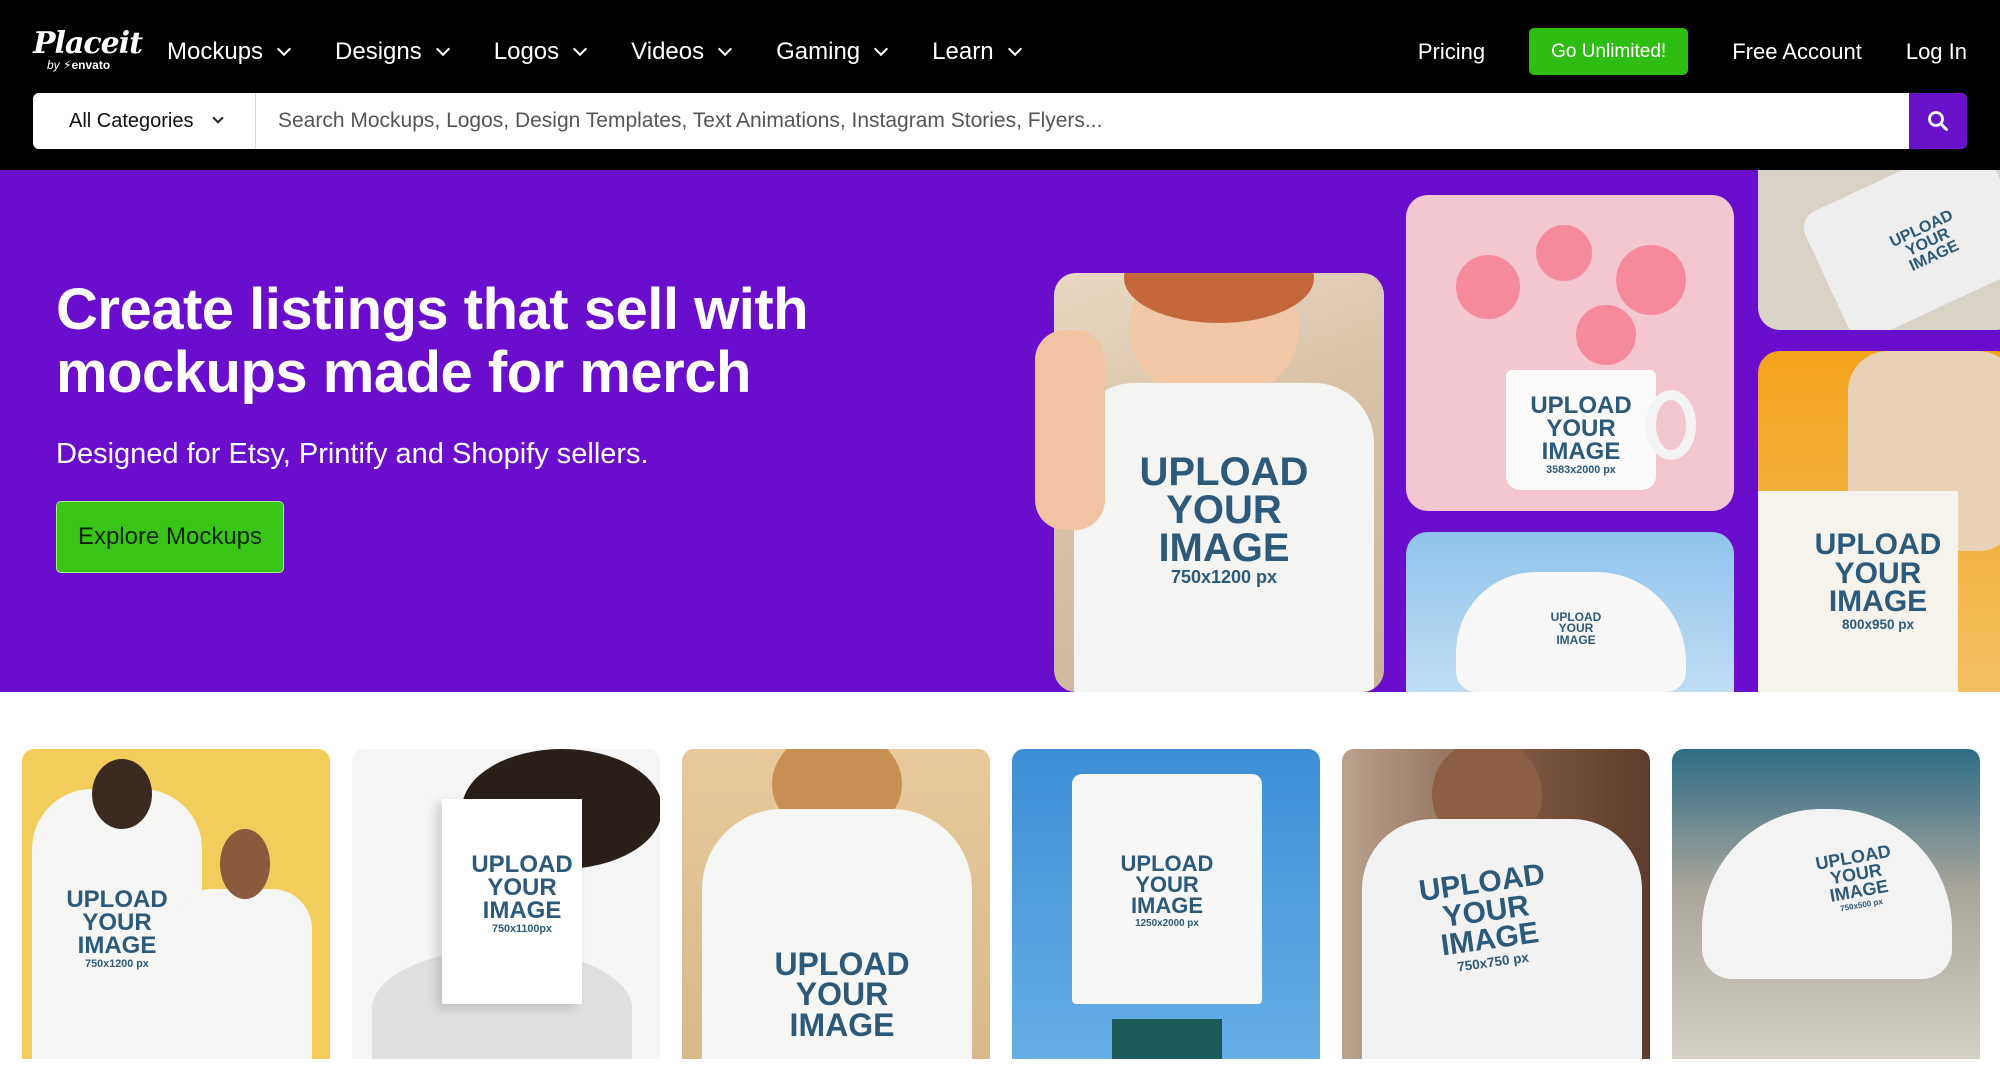 This screenshot has height=1079, width=2000. I want to click on logo-wordmark: Placeit, so click(88, 43).